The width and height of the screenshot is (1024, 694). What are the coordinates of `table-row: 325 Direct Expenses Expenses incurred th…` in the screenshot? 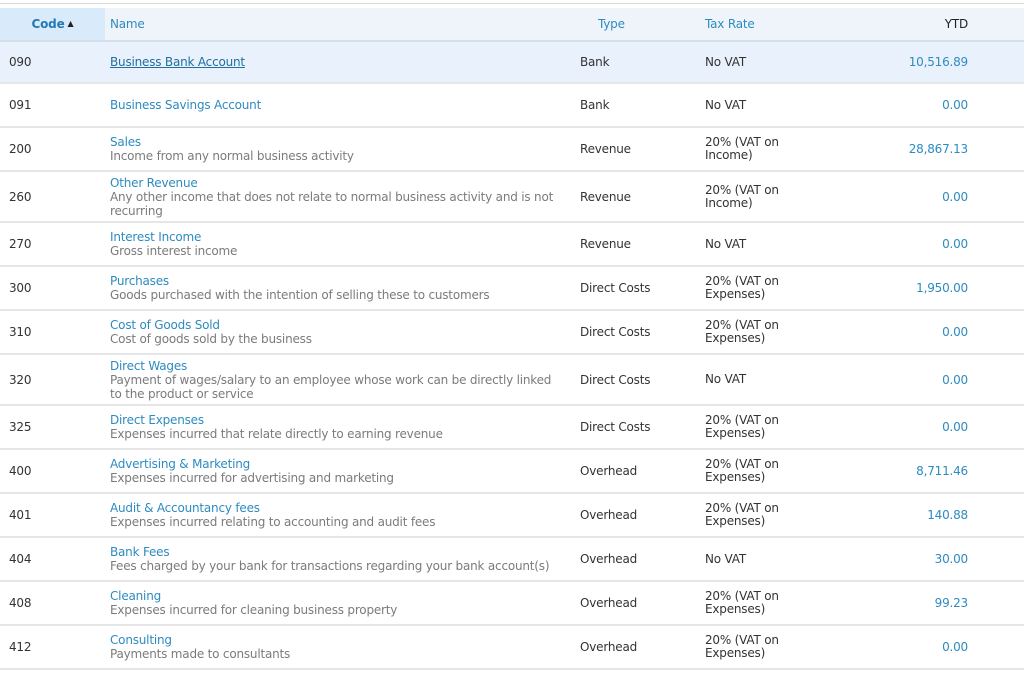 It's located at (512, 427).